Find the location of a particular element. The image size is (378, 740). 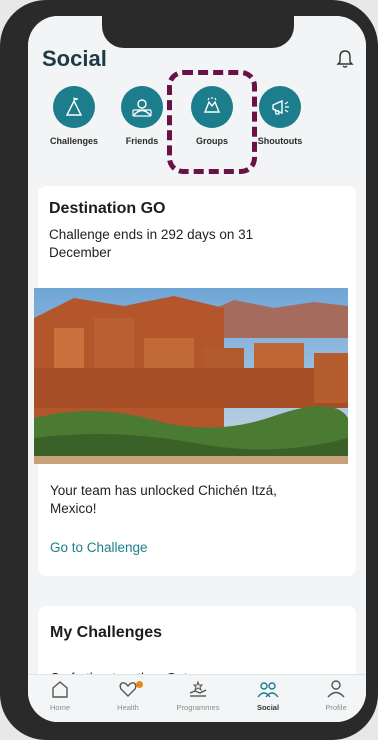

nav-label: Profile is located at coordinates (336, 707).